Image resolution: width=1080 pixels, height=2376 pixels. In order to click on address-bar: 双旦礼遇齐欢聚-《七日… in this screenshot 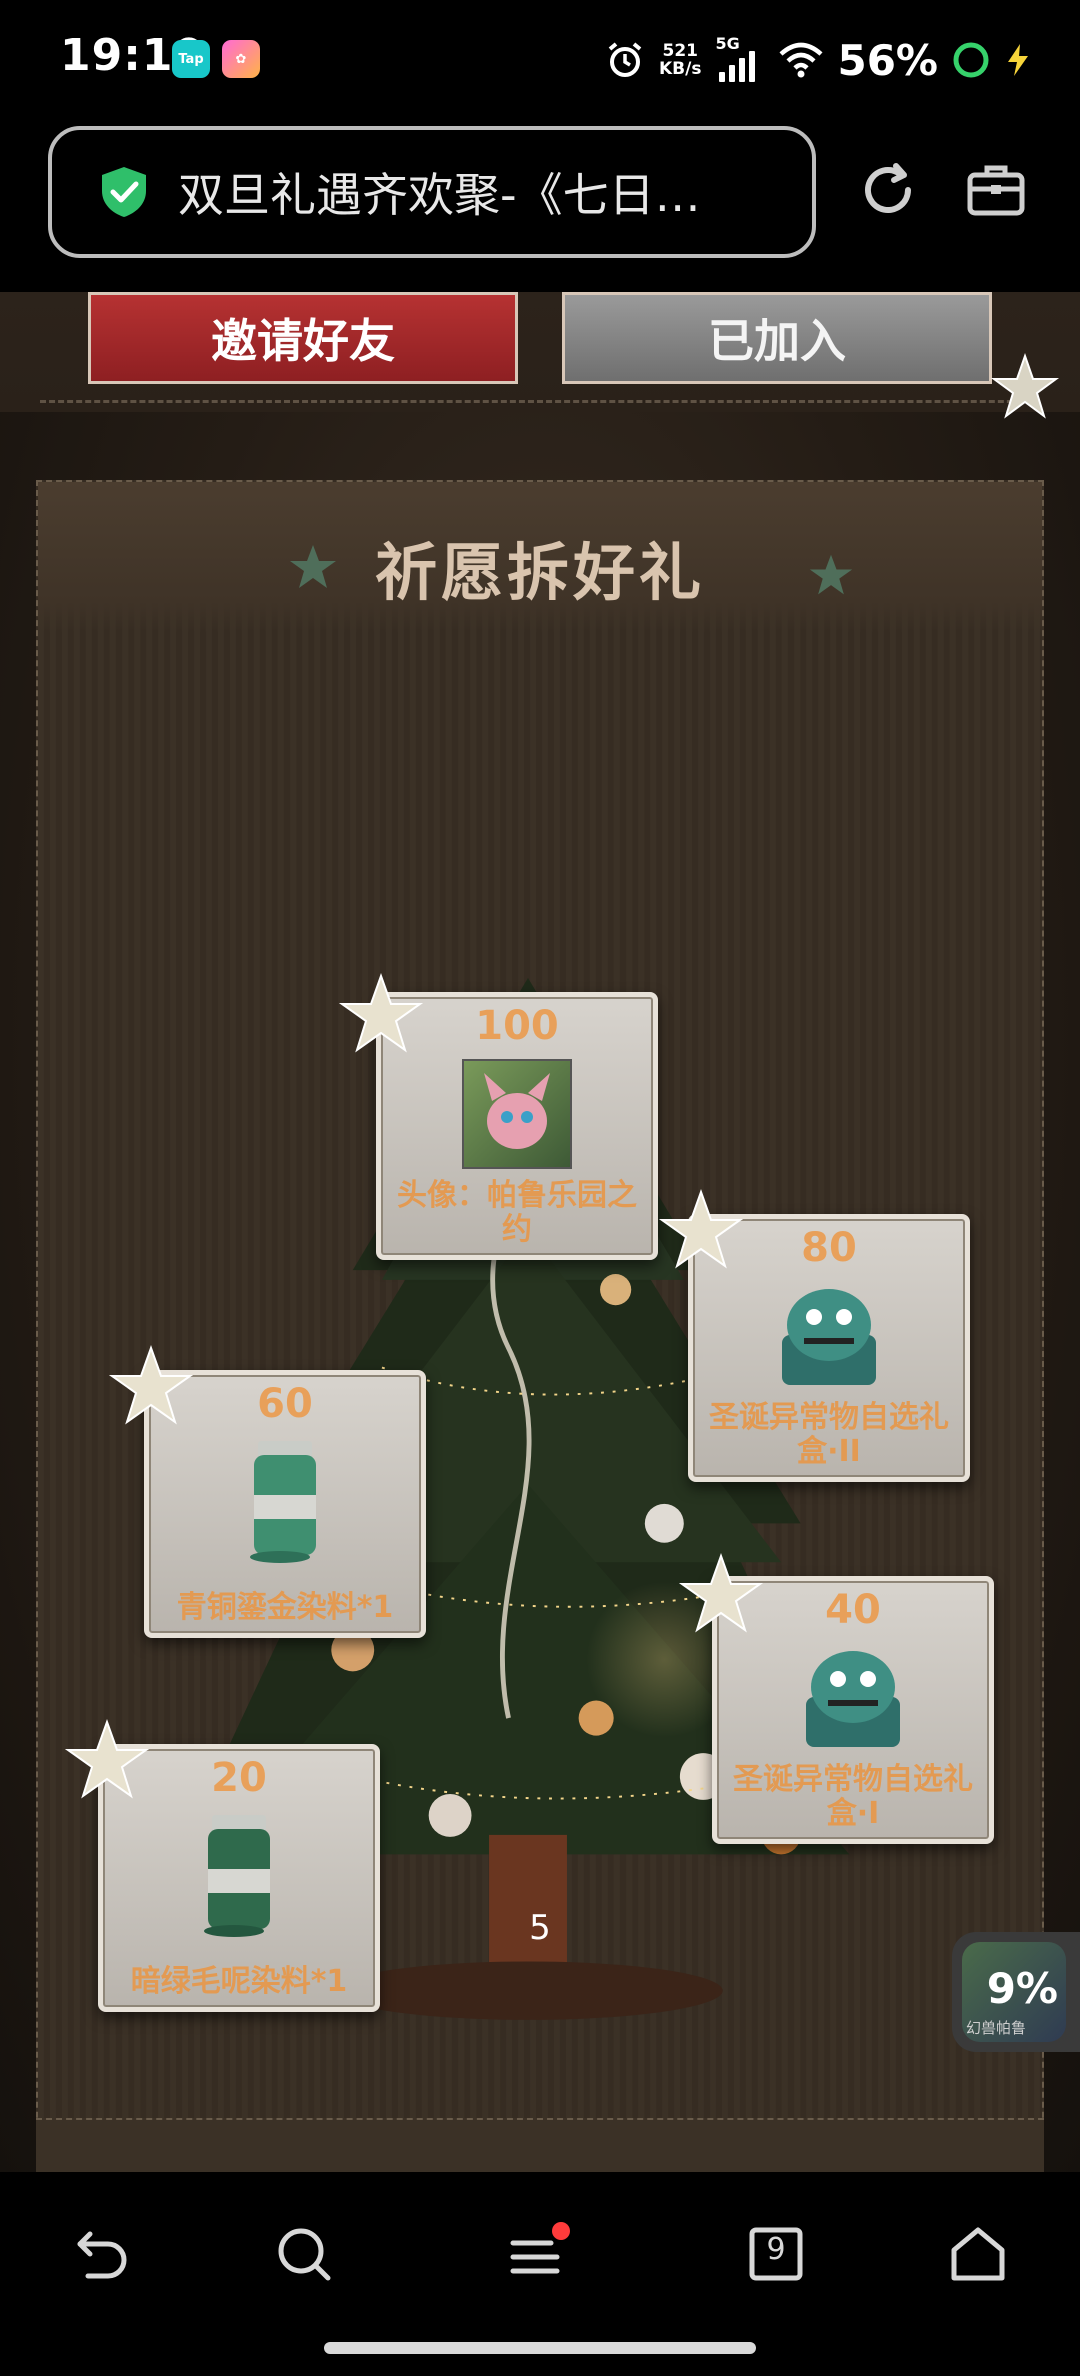, I will do `click(432, 192)`.